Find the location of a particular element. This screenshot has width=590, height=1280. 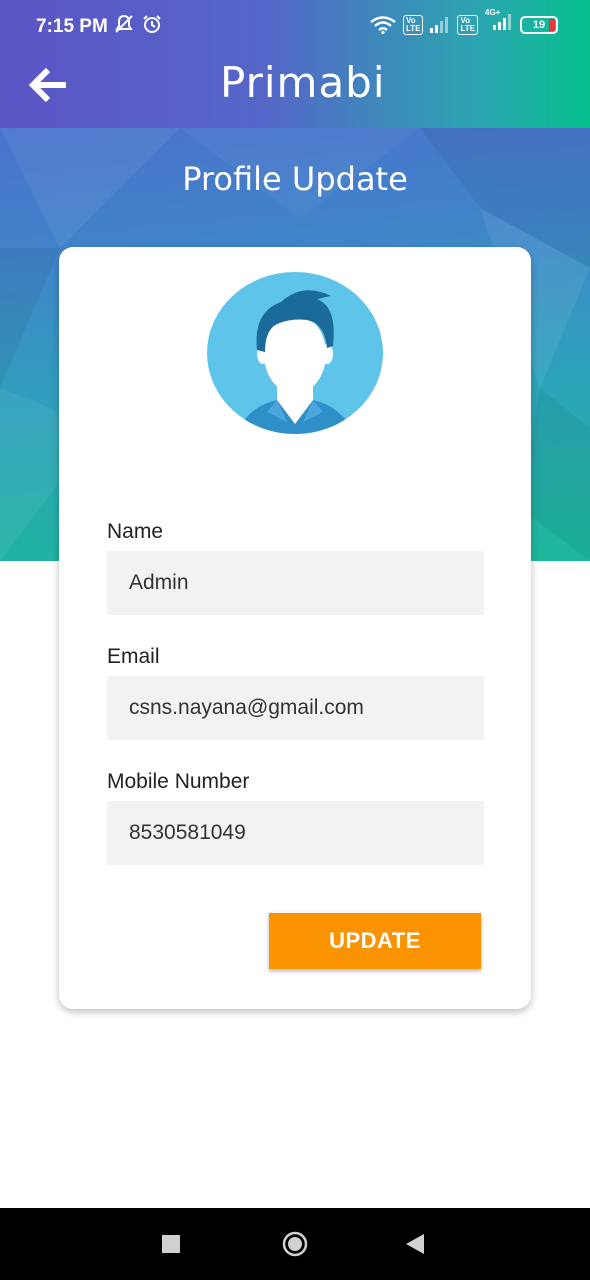

name-field: Admin is located at coordinates (295, 583).